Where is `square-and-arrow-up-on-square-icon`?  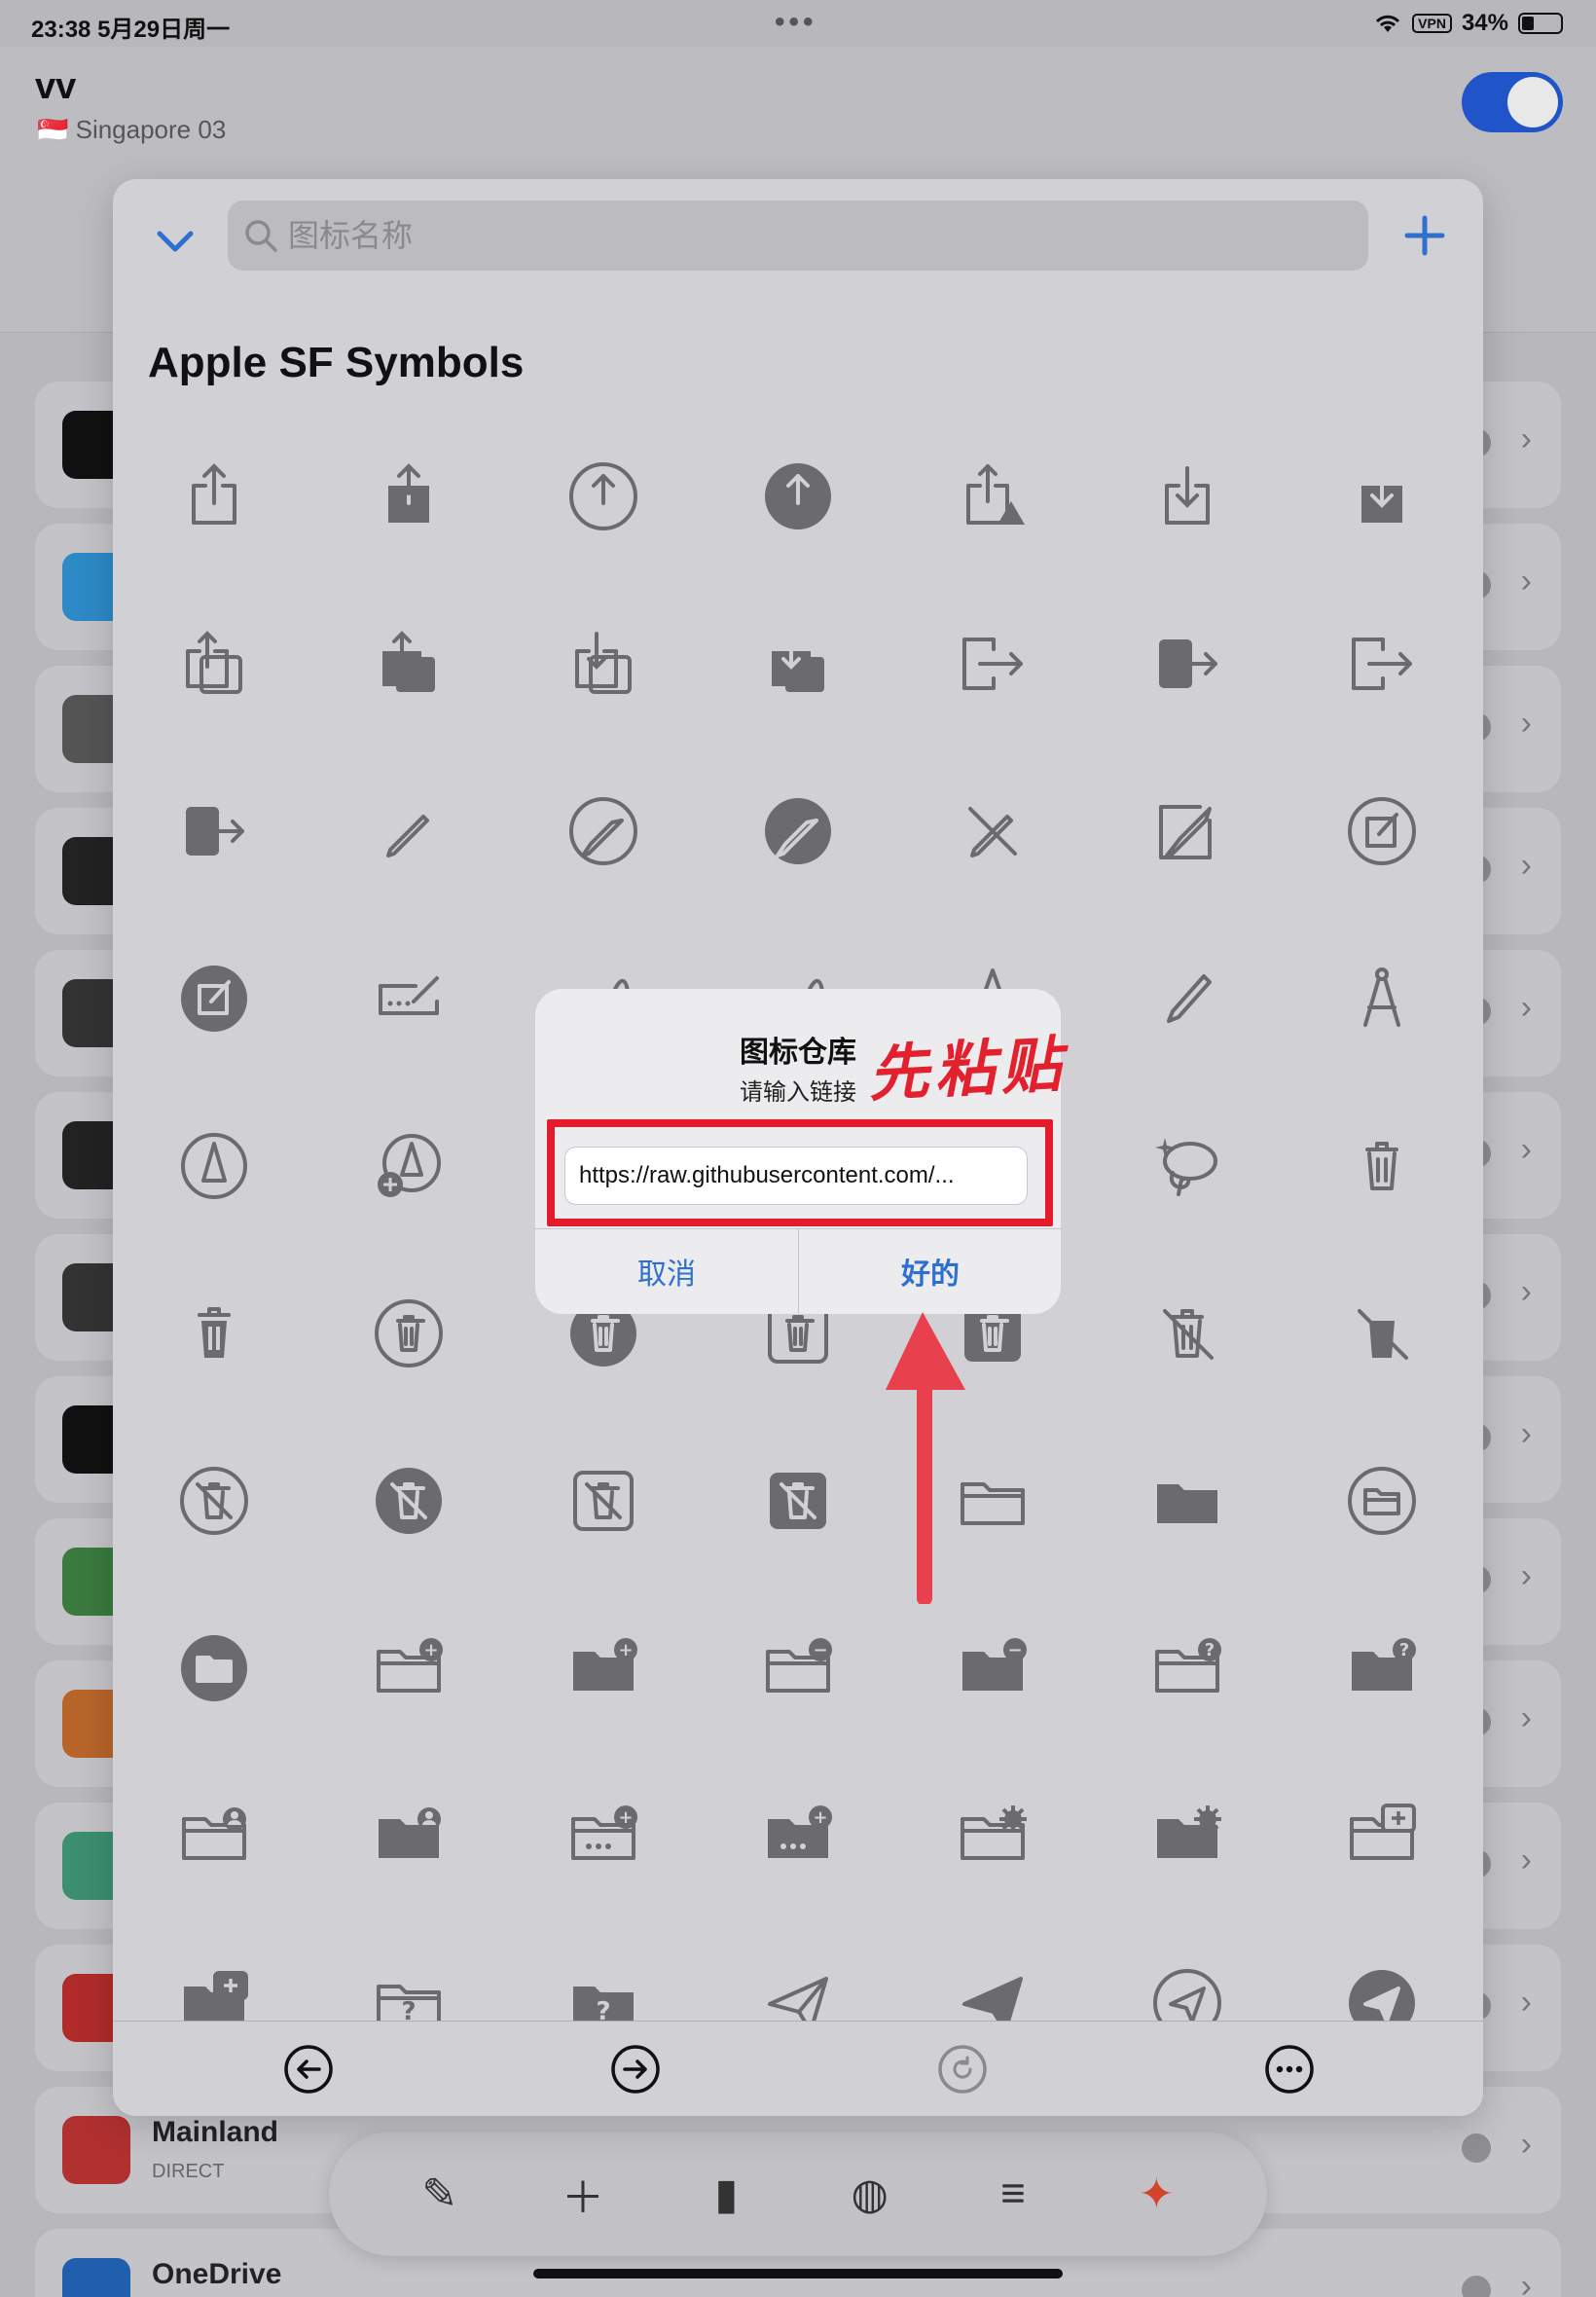
square-and-arrow-up-on-square-icon is located at coordinates (214, 662).